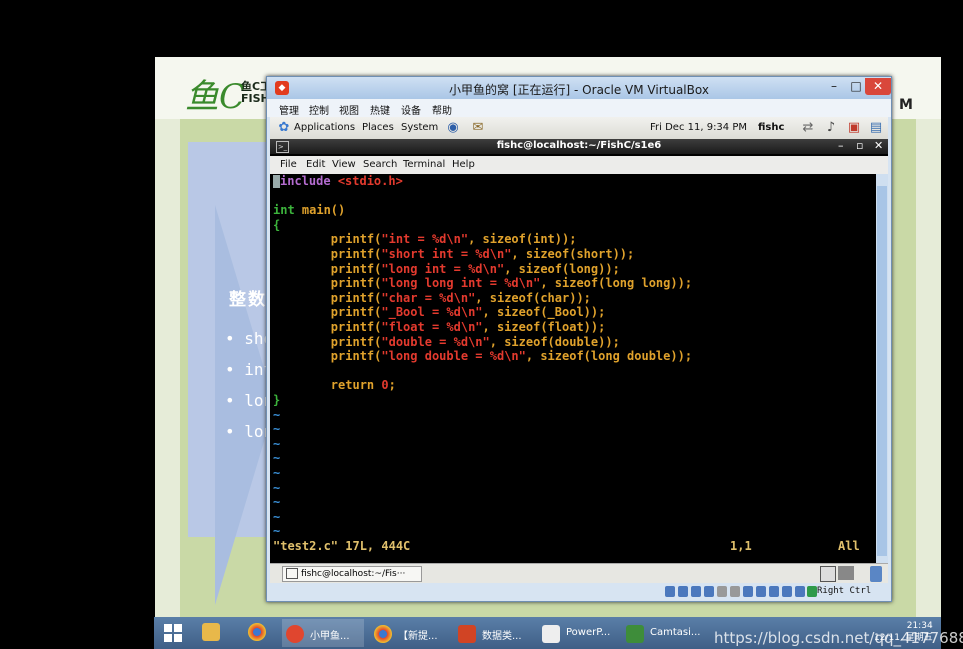 The image size is (963, 649). Describe the element at coordinates (419, 127) in the screenshot. I see `menu-system: System` at that location.